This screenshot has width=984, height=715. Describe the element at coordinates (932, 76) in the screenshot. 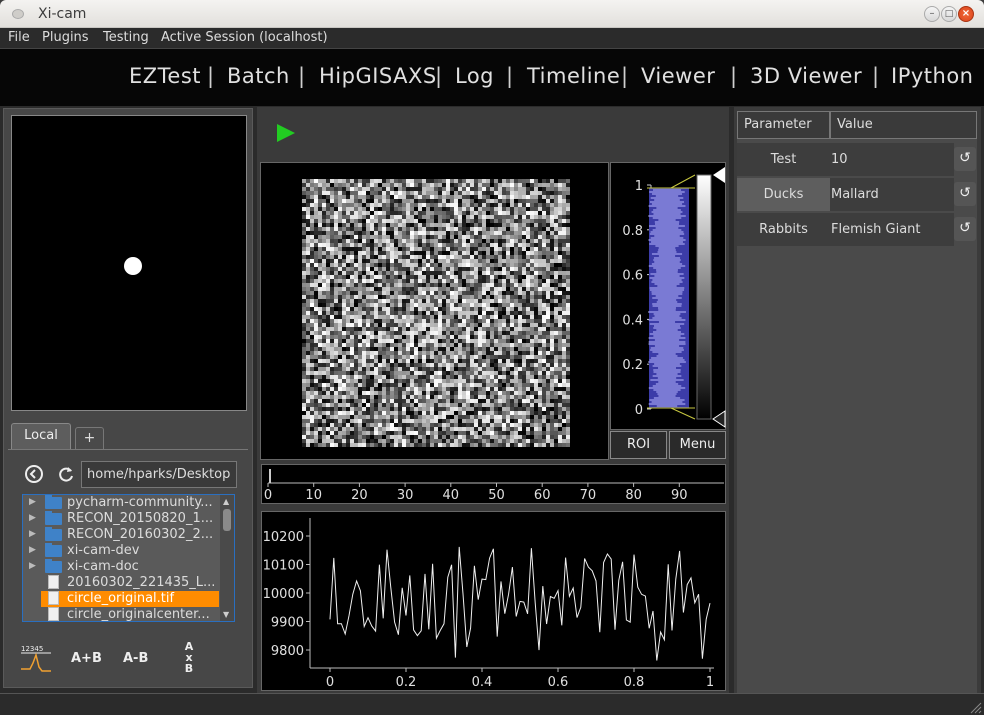

I see `mode-ipython: IPython` at that location.